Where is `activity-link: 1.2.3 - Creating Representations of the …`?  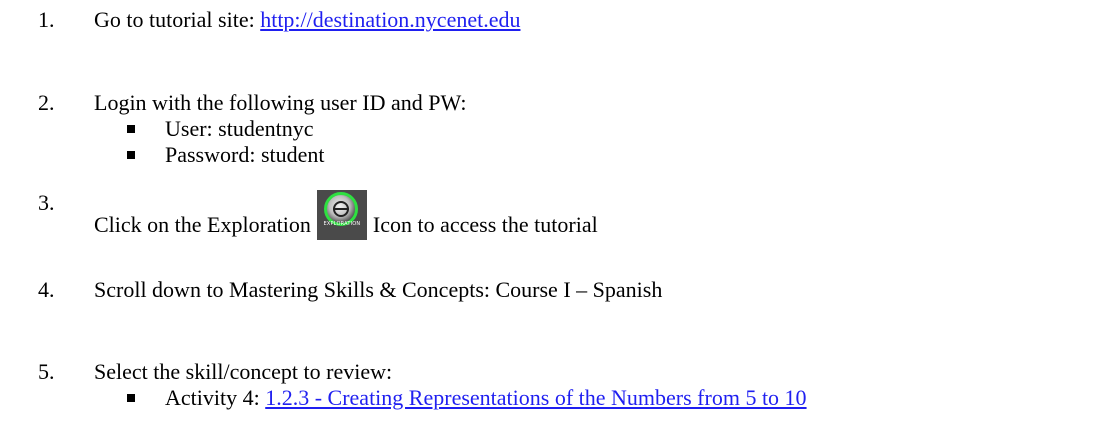 activity-link: 1.2.3 - Creating Representations of the … is located at coordinates (535, 397).